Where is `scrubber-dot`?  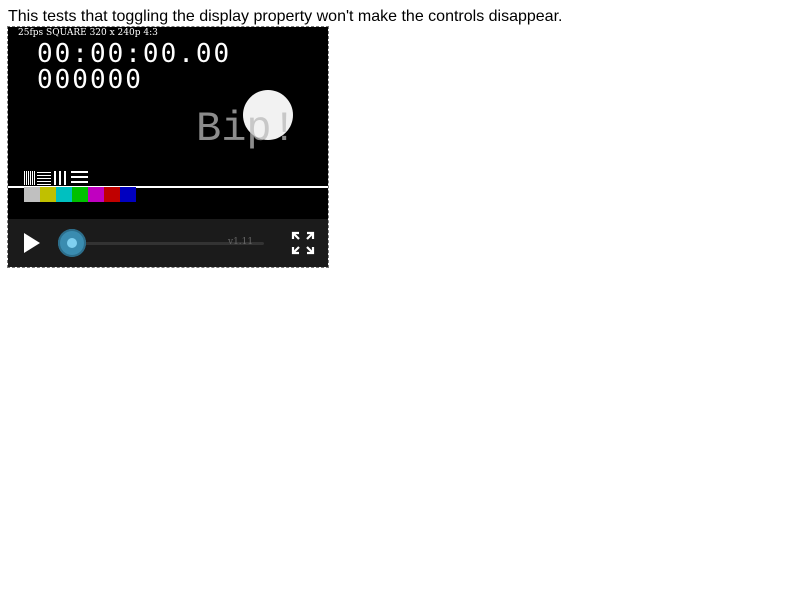 scrubber-dot is located at coordinates (72, 243).